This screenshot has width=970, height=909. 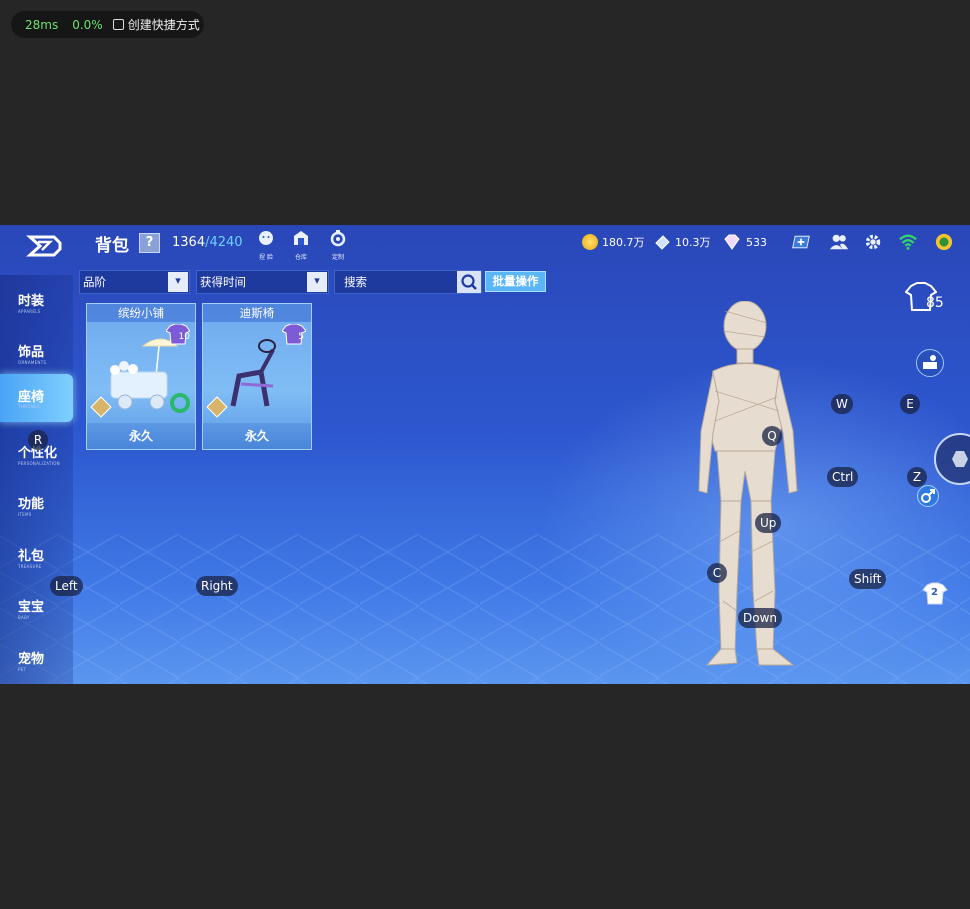 I want to click on sofa-icon, so click(x=930, y=362).